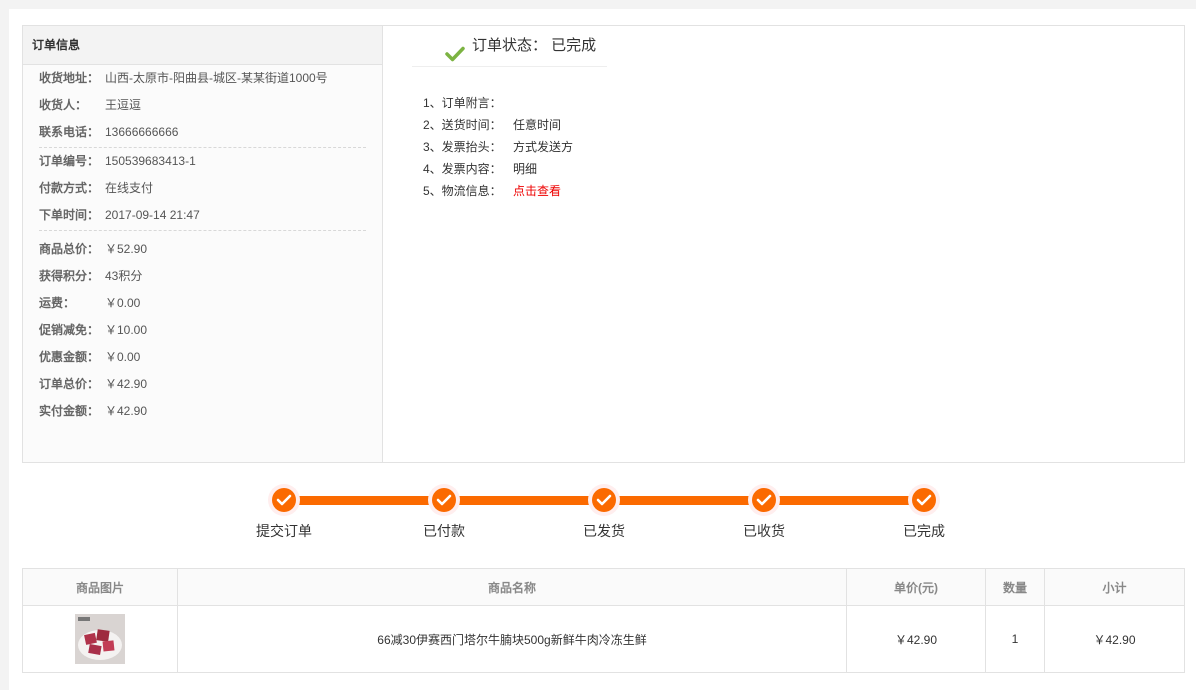 The height and width of the screenshot is (690, 1196). I want to click on detail-value: 明细, so click(525, 169).